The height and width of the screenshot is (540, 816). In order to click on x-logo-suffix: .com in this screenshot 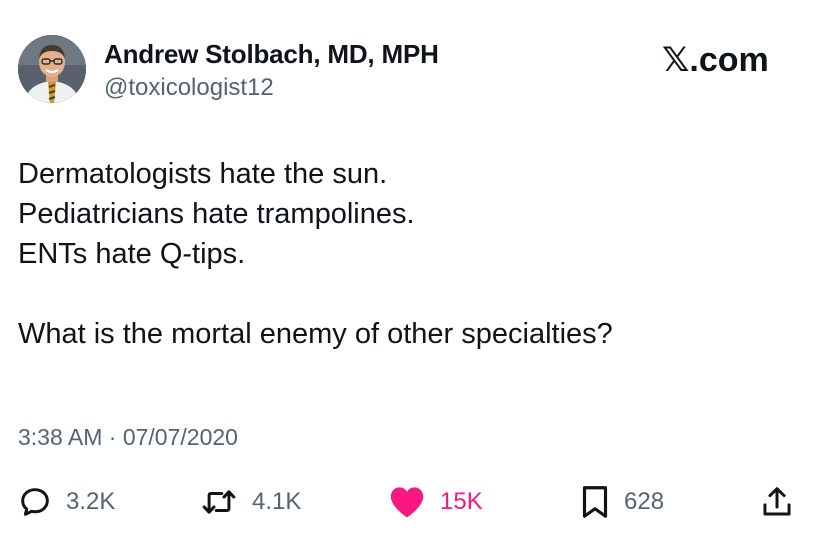, I will do `click(729, 60)`.